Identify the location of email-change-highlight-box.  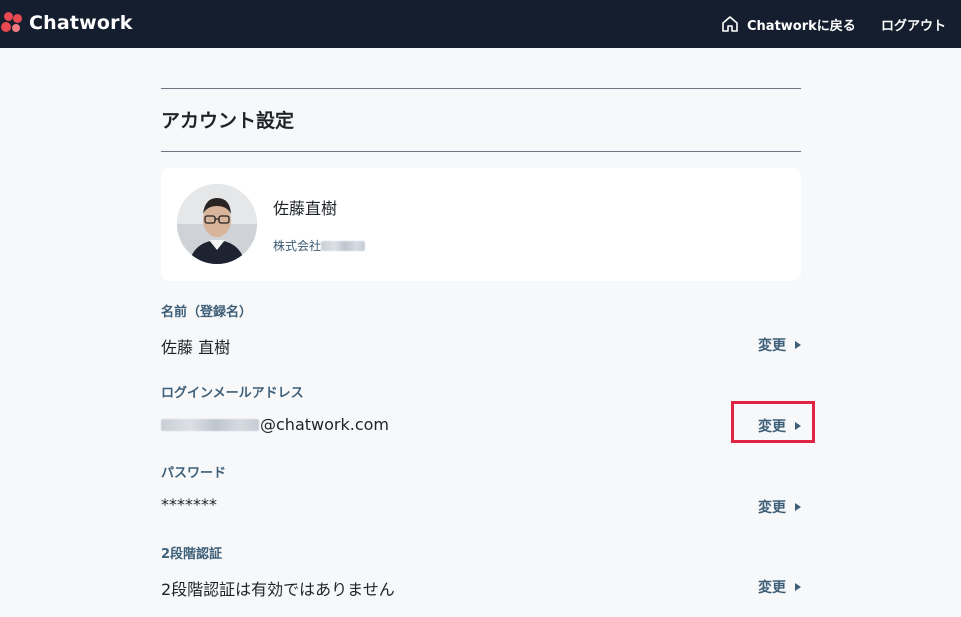
(773, 422).